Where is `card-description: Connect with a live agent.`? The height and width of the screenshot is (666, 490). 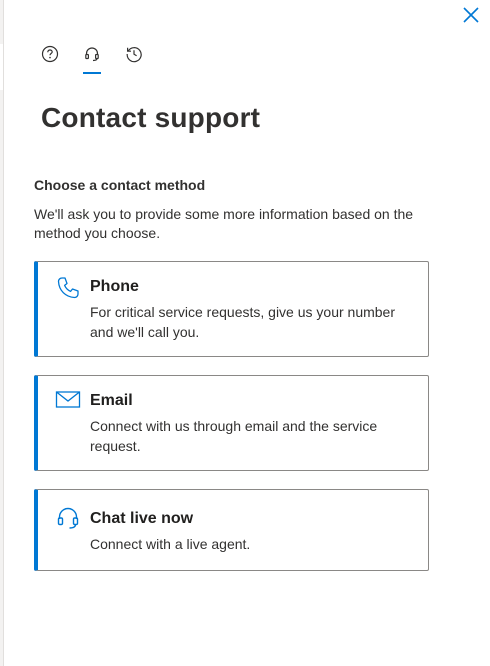 card-description: Connect with a live agent. is located at coordinates (170, 544).